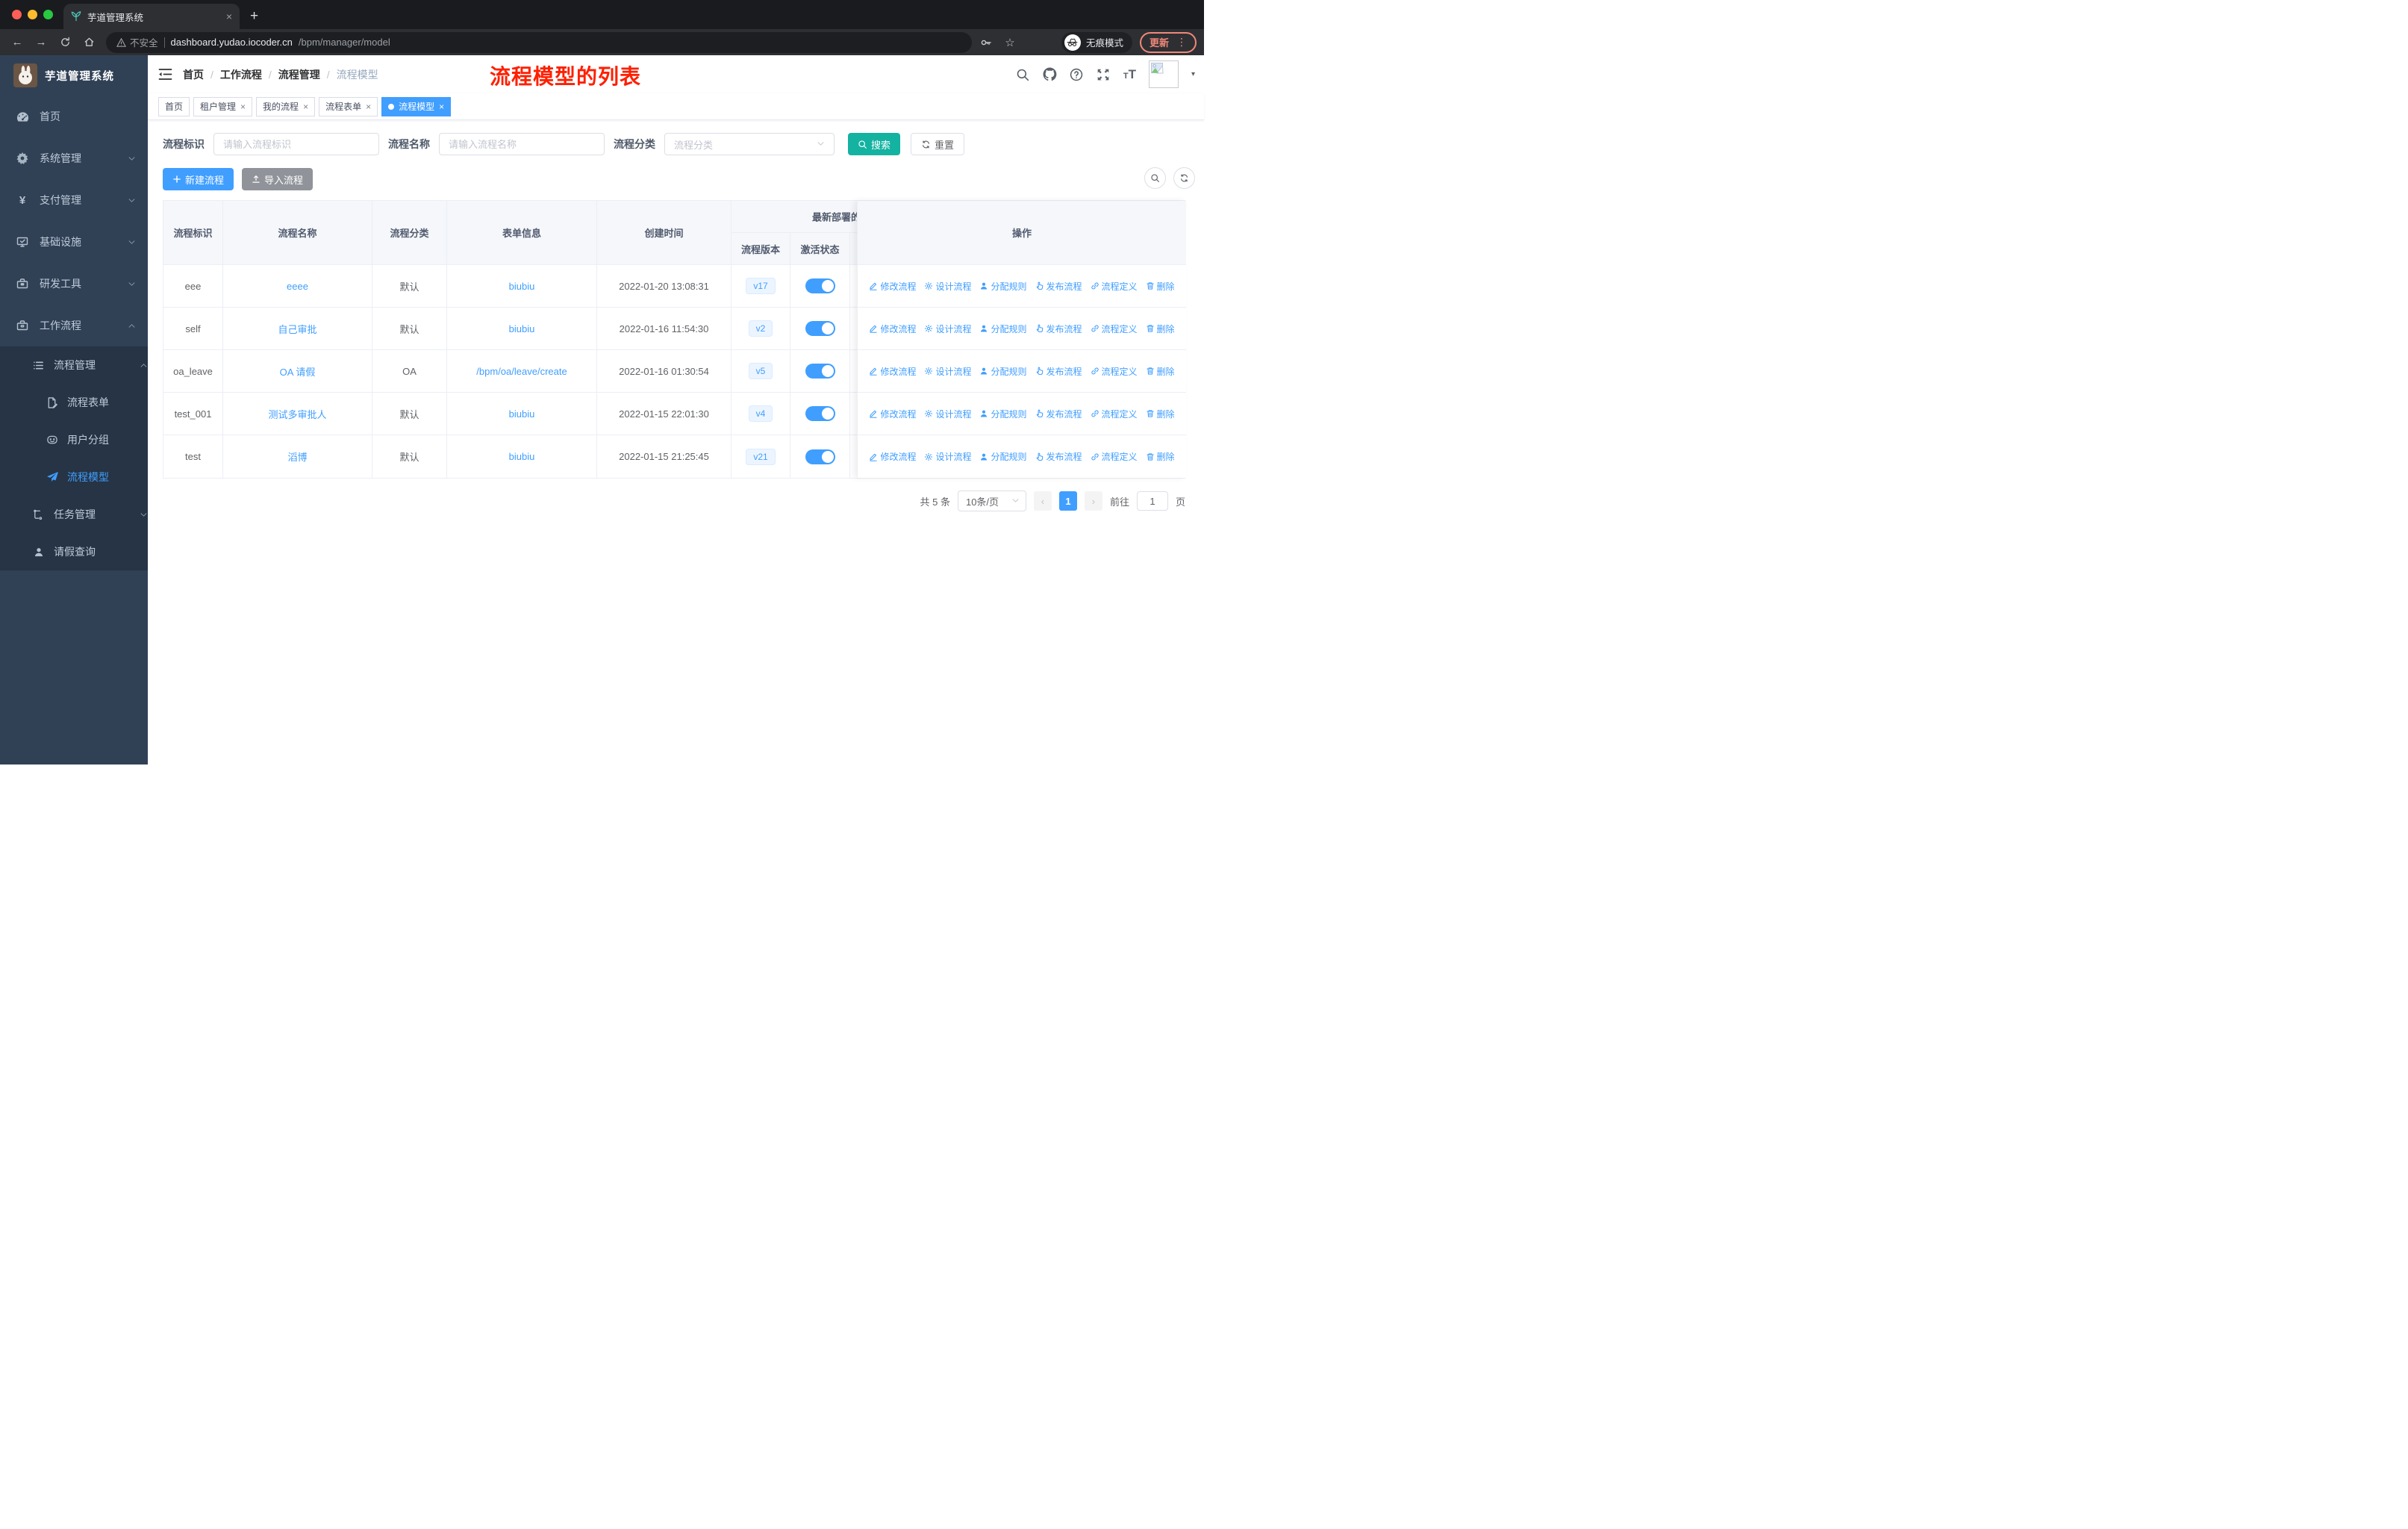  What do you see at coordinates (357, 74) in the screenshot?
I see `breadcrumb-item: 流程模型` at bounding box center [357, 74].